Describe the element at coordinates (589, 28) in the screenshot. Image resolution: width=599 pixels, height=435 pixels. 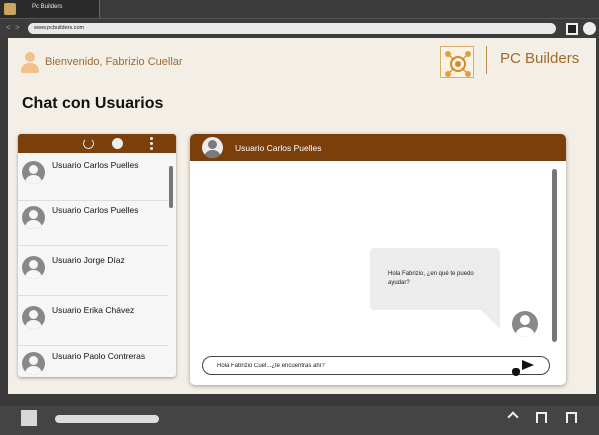
I see `window-circle-icon` at that location.